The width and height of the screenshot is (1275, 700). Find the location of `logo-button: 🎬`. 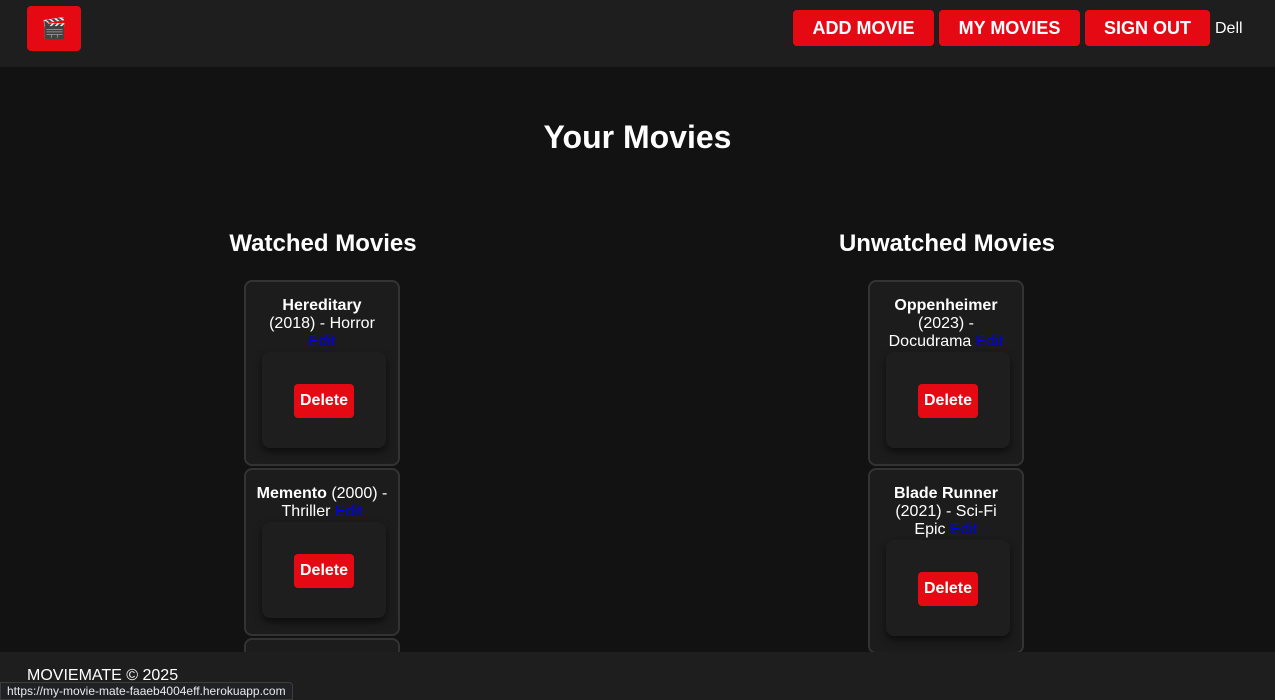

logo-button: 🎬 is located at coordinates (54, 28).